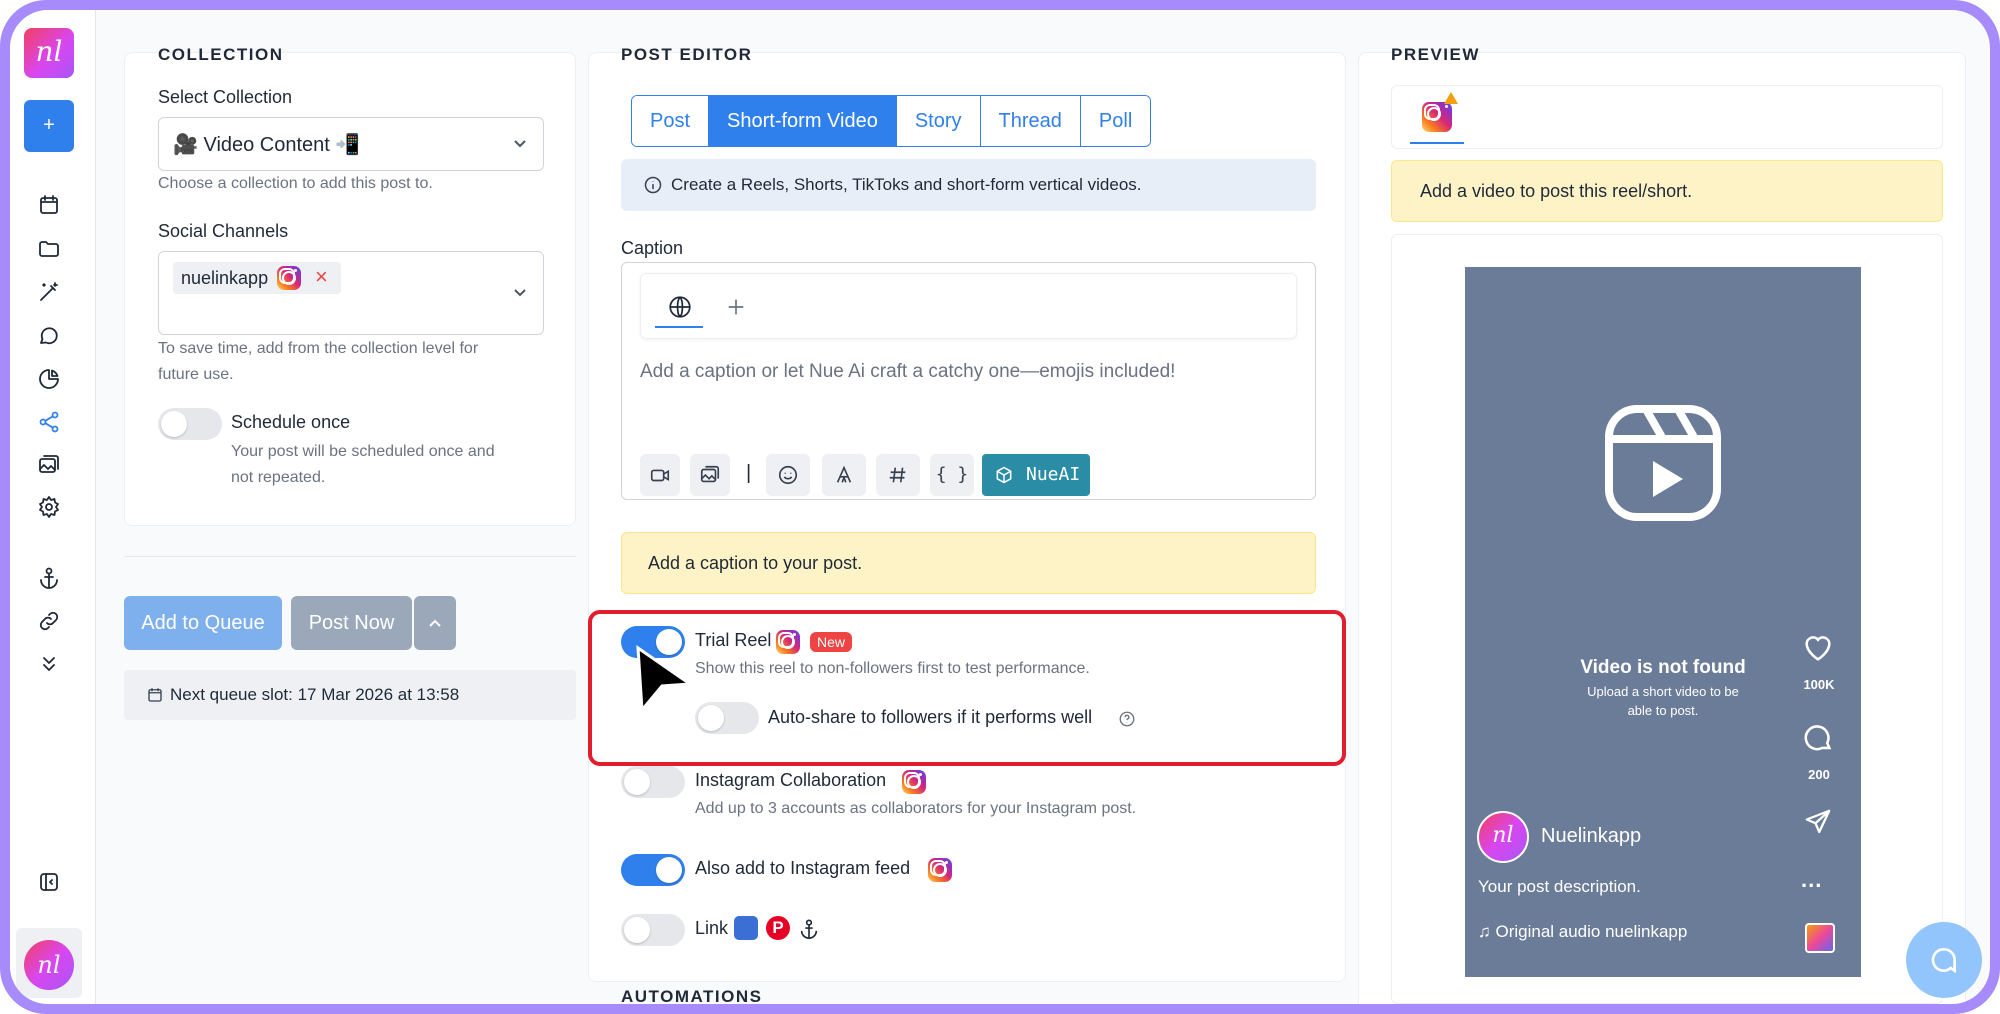  I want to click on comment-icon, so click(1818, 738).